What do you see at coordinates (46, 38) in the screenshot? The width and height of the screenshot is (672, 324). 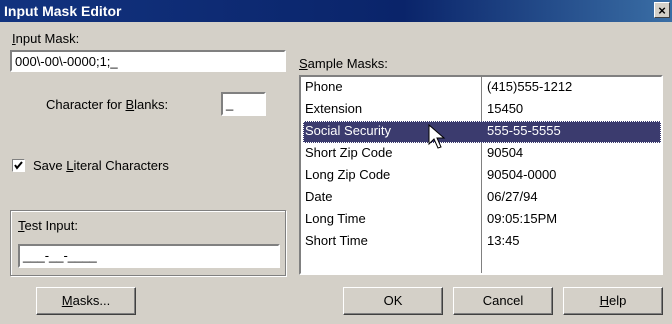 I see `input-mask-label: Input Mask:` at bounding box center [46, 38].